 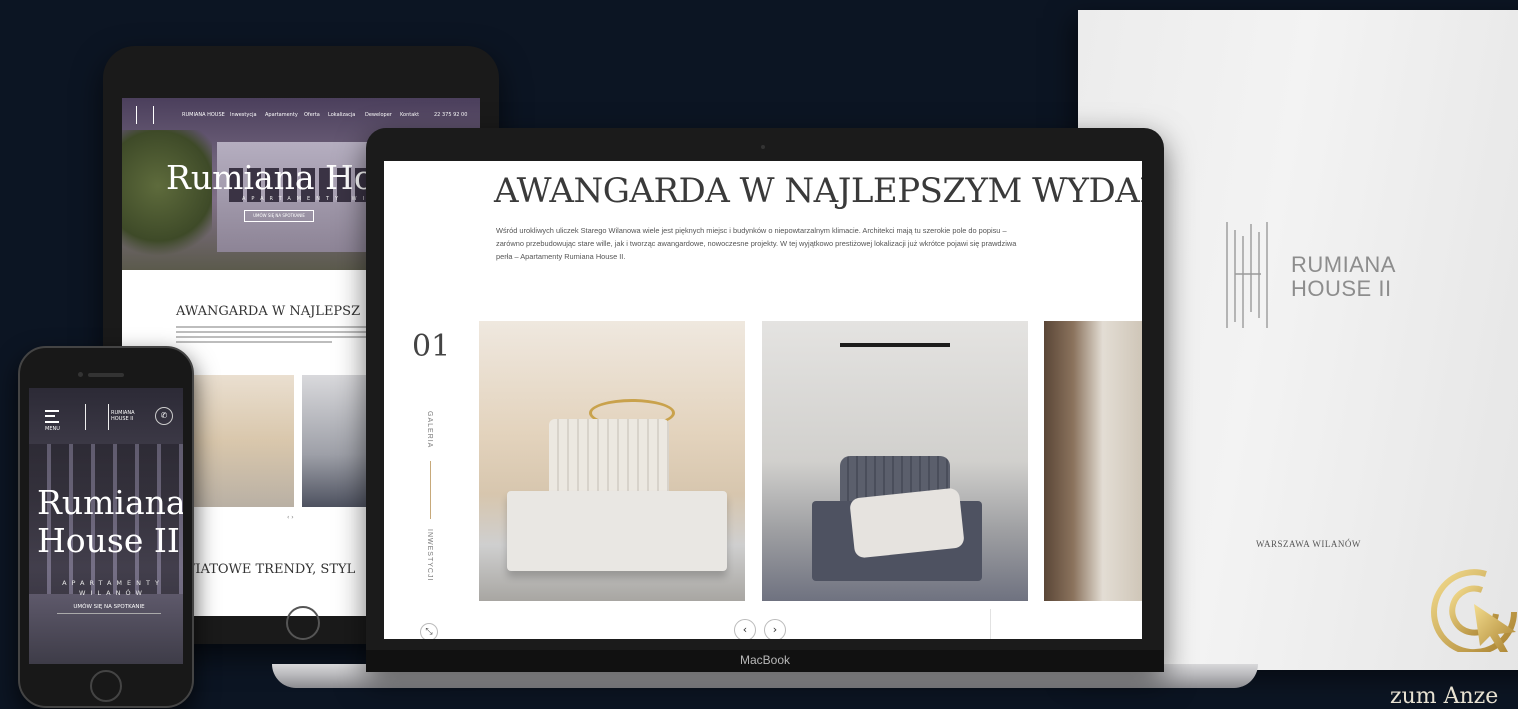 What do you see at coordinates (303, 623) in the screenshot?
I see `tablet-home-button` at bounding box center [303, 623].